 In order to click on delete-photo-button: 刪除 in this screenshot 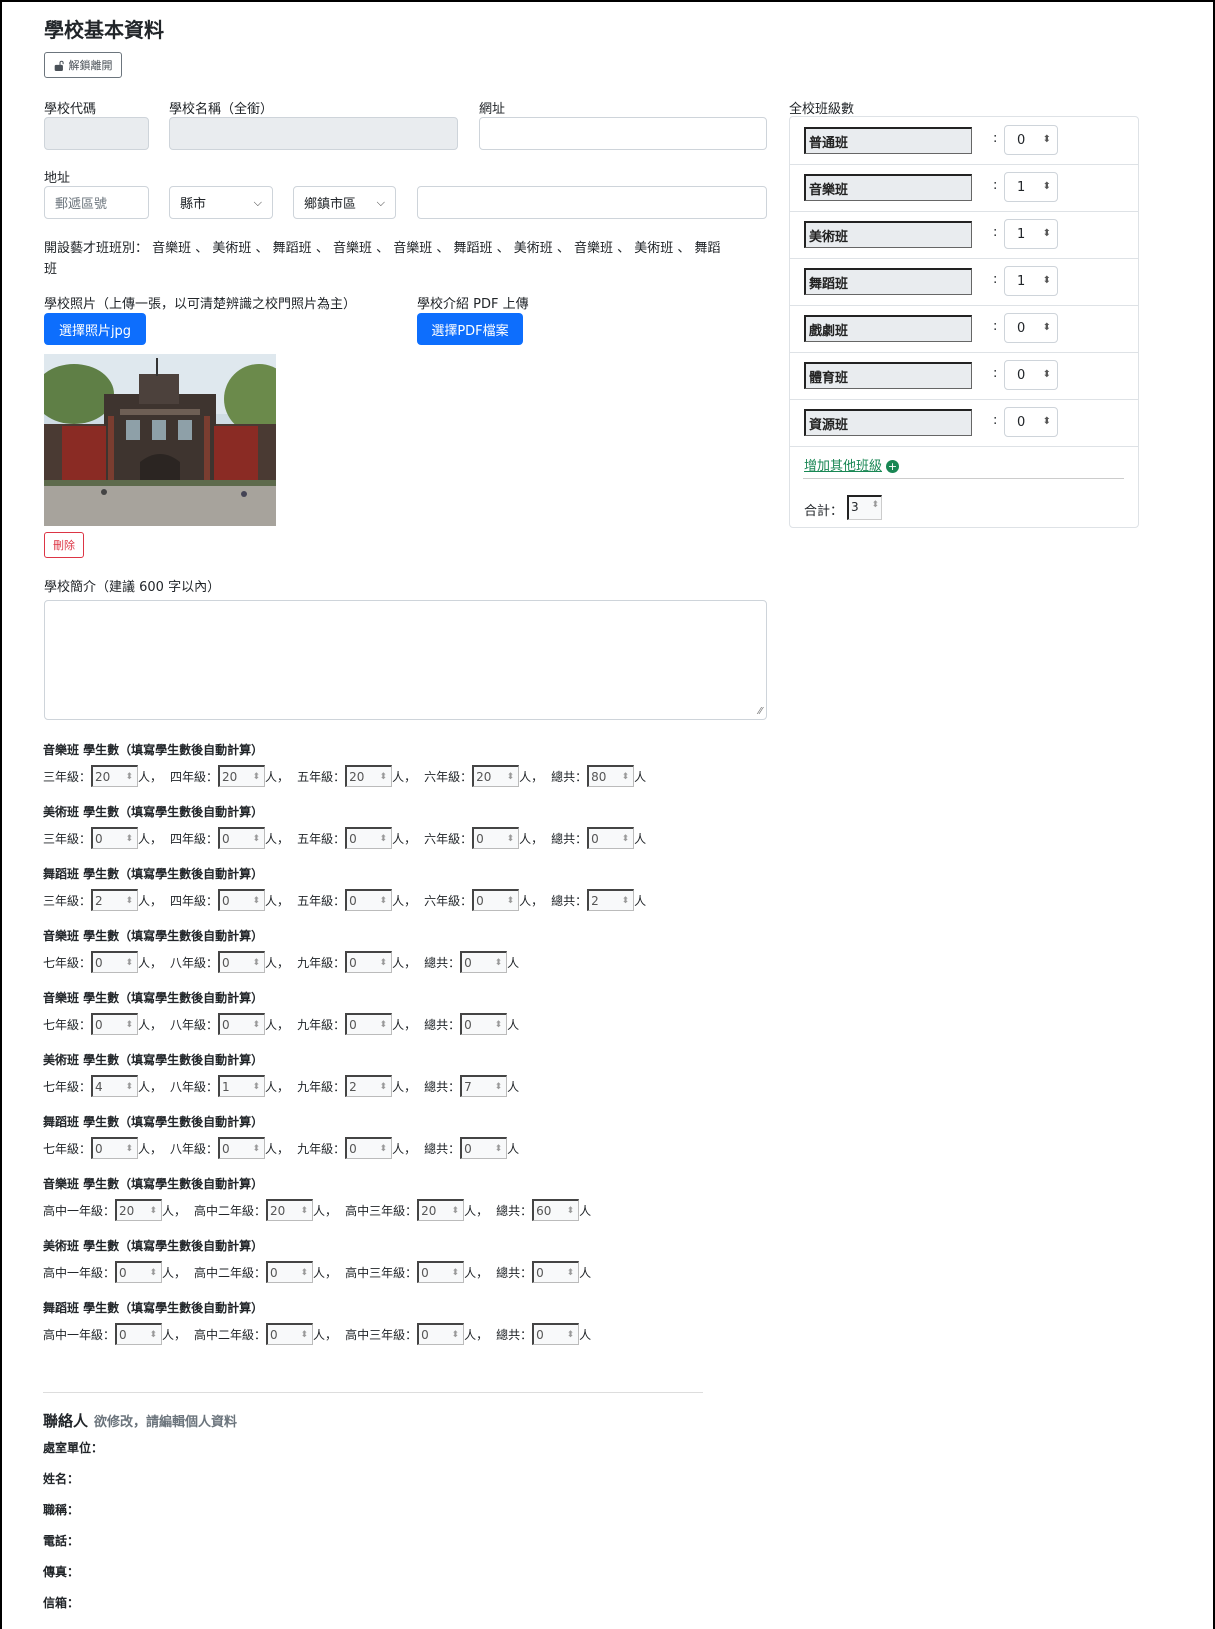, I will do `click(64, 545)`.